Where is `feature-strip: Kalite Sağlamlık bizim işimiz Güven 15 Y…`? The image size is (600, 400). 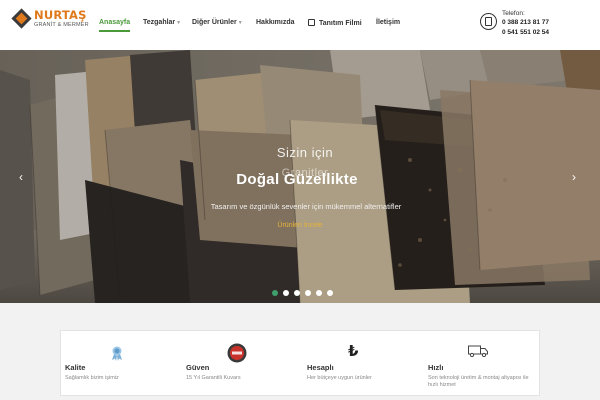
feature-strip: Kalite Sağlamlık bizim işimiz Güven 15 Y… is located at coordinates (300, 363).